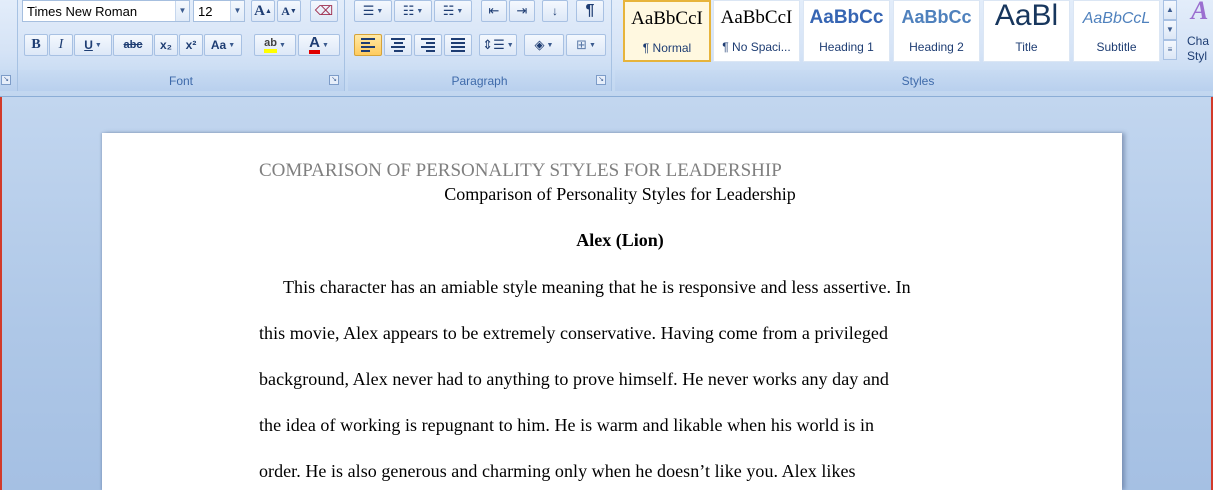  I want to click on align-center-button, so click(398, 45).